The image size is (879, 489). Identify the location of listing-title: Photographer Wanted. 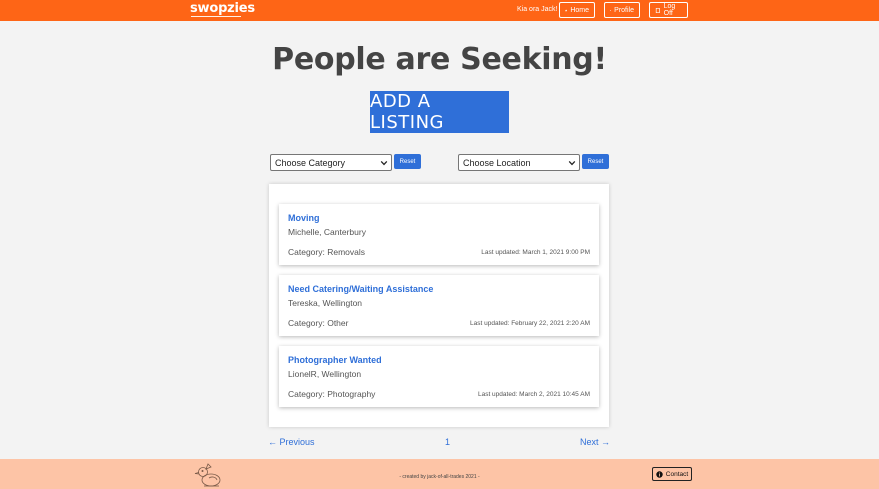
(335, 360).